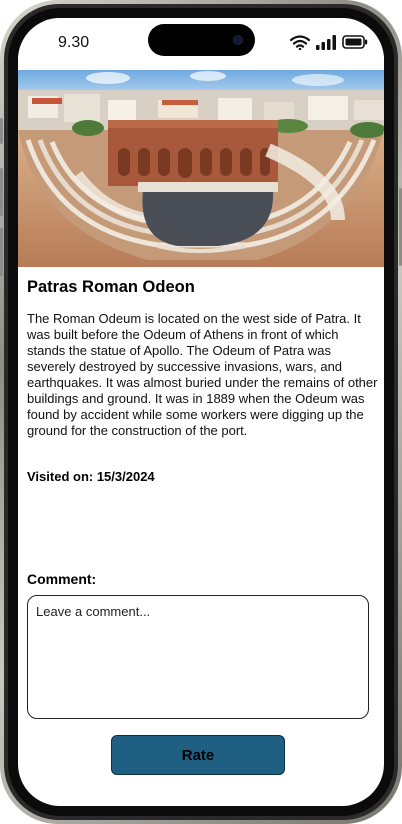 The image size is (402, 824). Describe the element at coordinates (1, 192) in the screenshot. I see `volume-up-button` at that location.